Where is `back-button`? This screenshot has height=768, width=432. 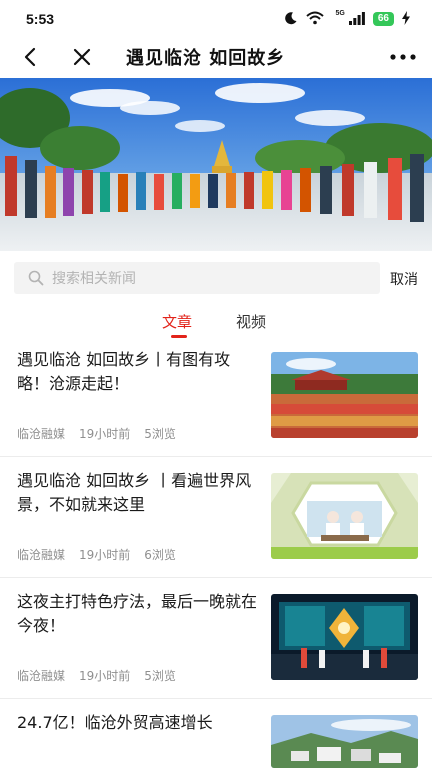 back-button is located at coordinates (30, 57).